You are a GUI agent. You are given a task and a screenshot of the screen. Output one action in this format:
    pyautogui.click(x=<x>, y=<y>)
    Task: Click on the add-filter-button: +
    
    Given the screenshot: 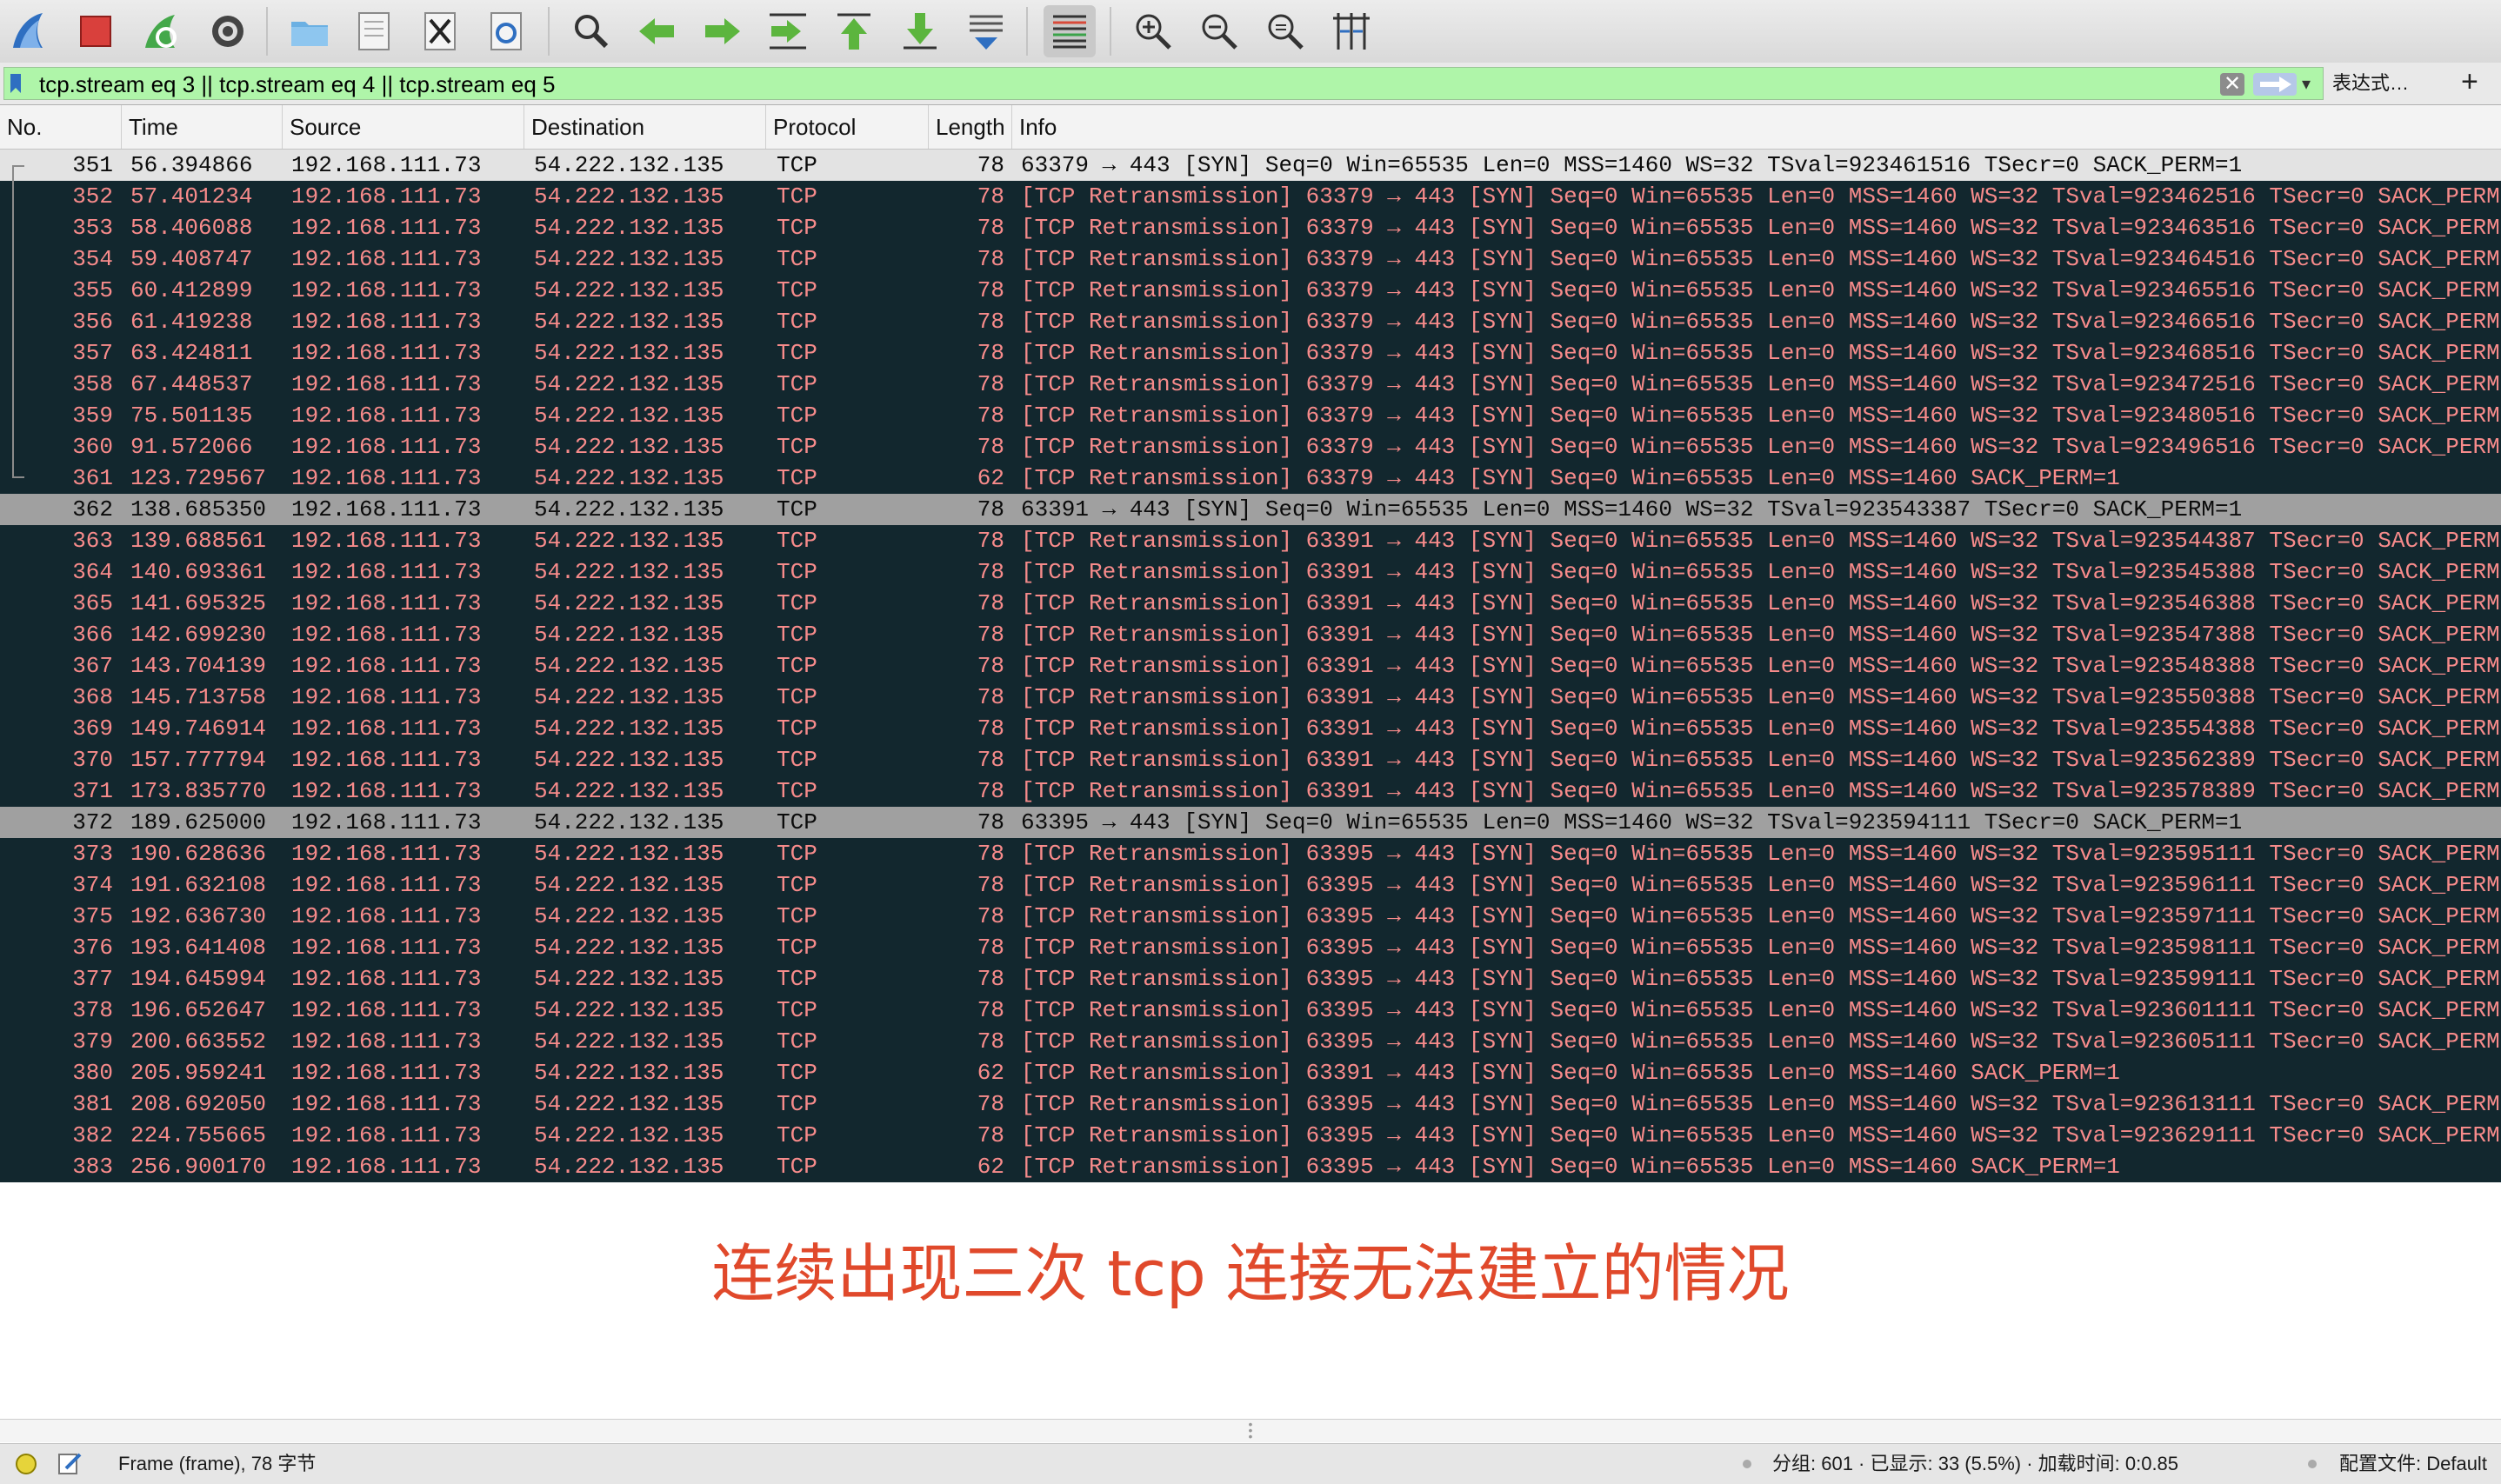 What is the action you would take?
    pyautogui.click(x=2469, y=81)
    